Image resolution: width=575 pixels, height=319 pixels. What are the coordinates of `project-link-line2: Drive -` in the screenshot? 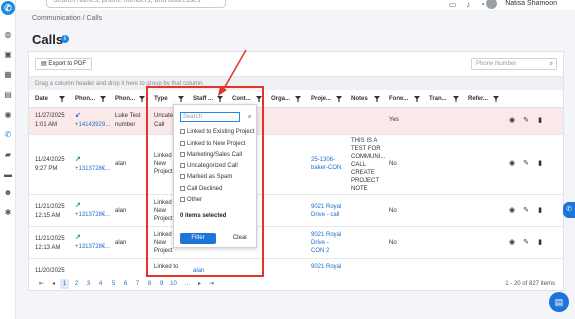 It's located at (320, 243).